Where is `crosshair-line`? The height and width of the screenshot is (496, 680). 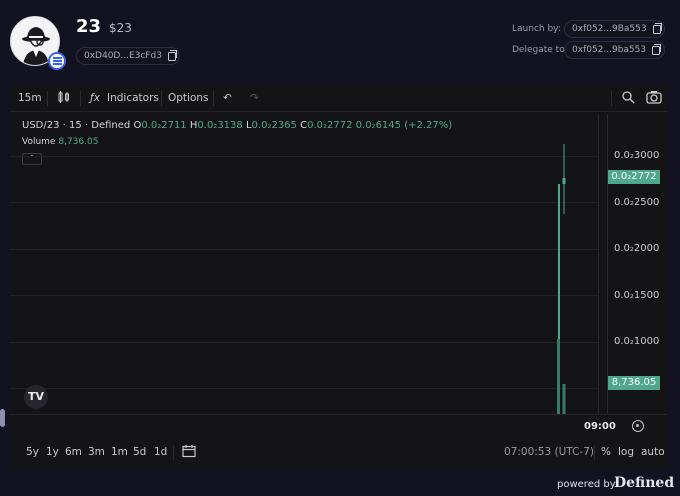 crosshair-line is located at coordinates (598, 264).